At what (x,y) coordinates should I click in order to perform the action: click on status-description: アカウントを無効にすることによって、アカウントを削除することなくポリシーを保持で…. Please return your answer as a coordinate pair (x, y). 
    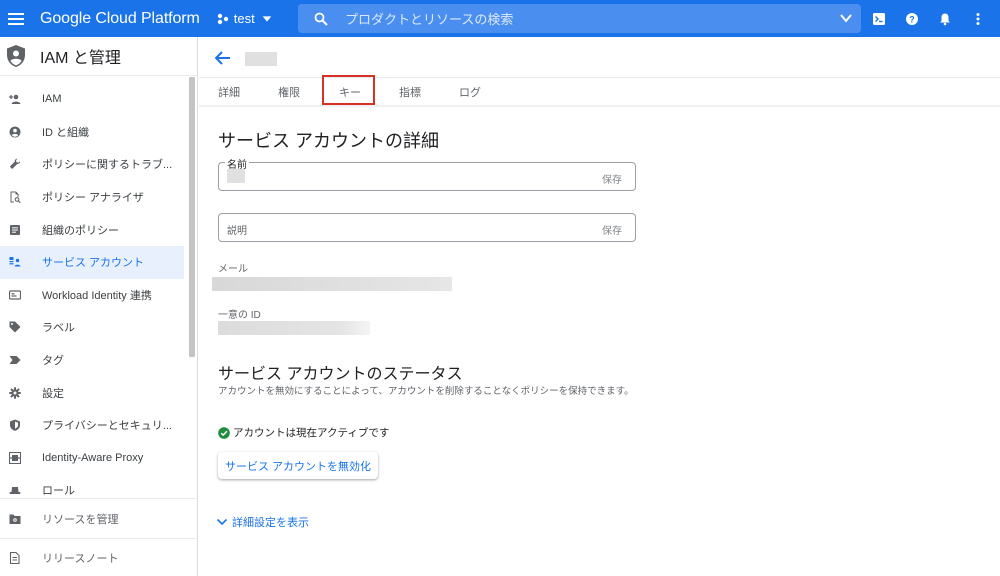
    Looking at the image, I should click on (426, 391).